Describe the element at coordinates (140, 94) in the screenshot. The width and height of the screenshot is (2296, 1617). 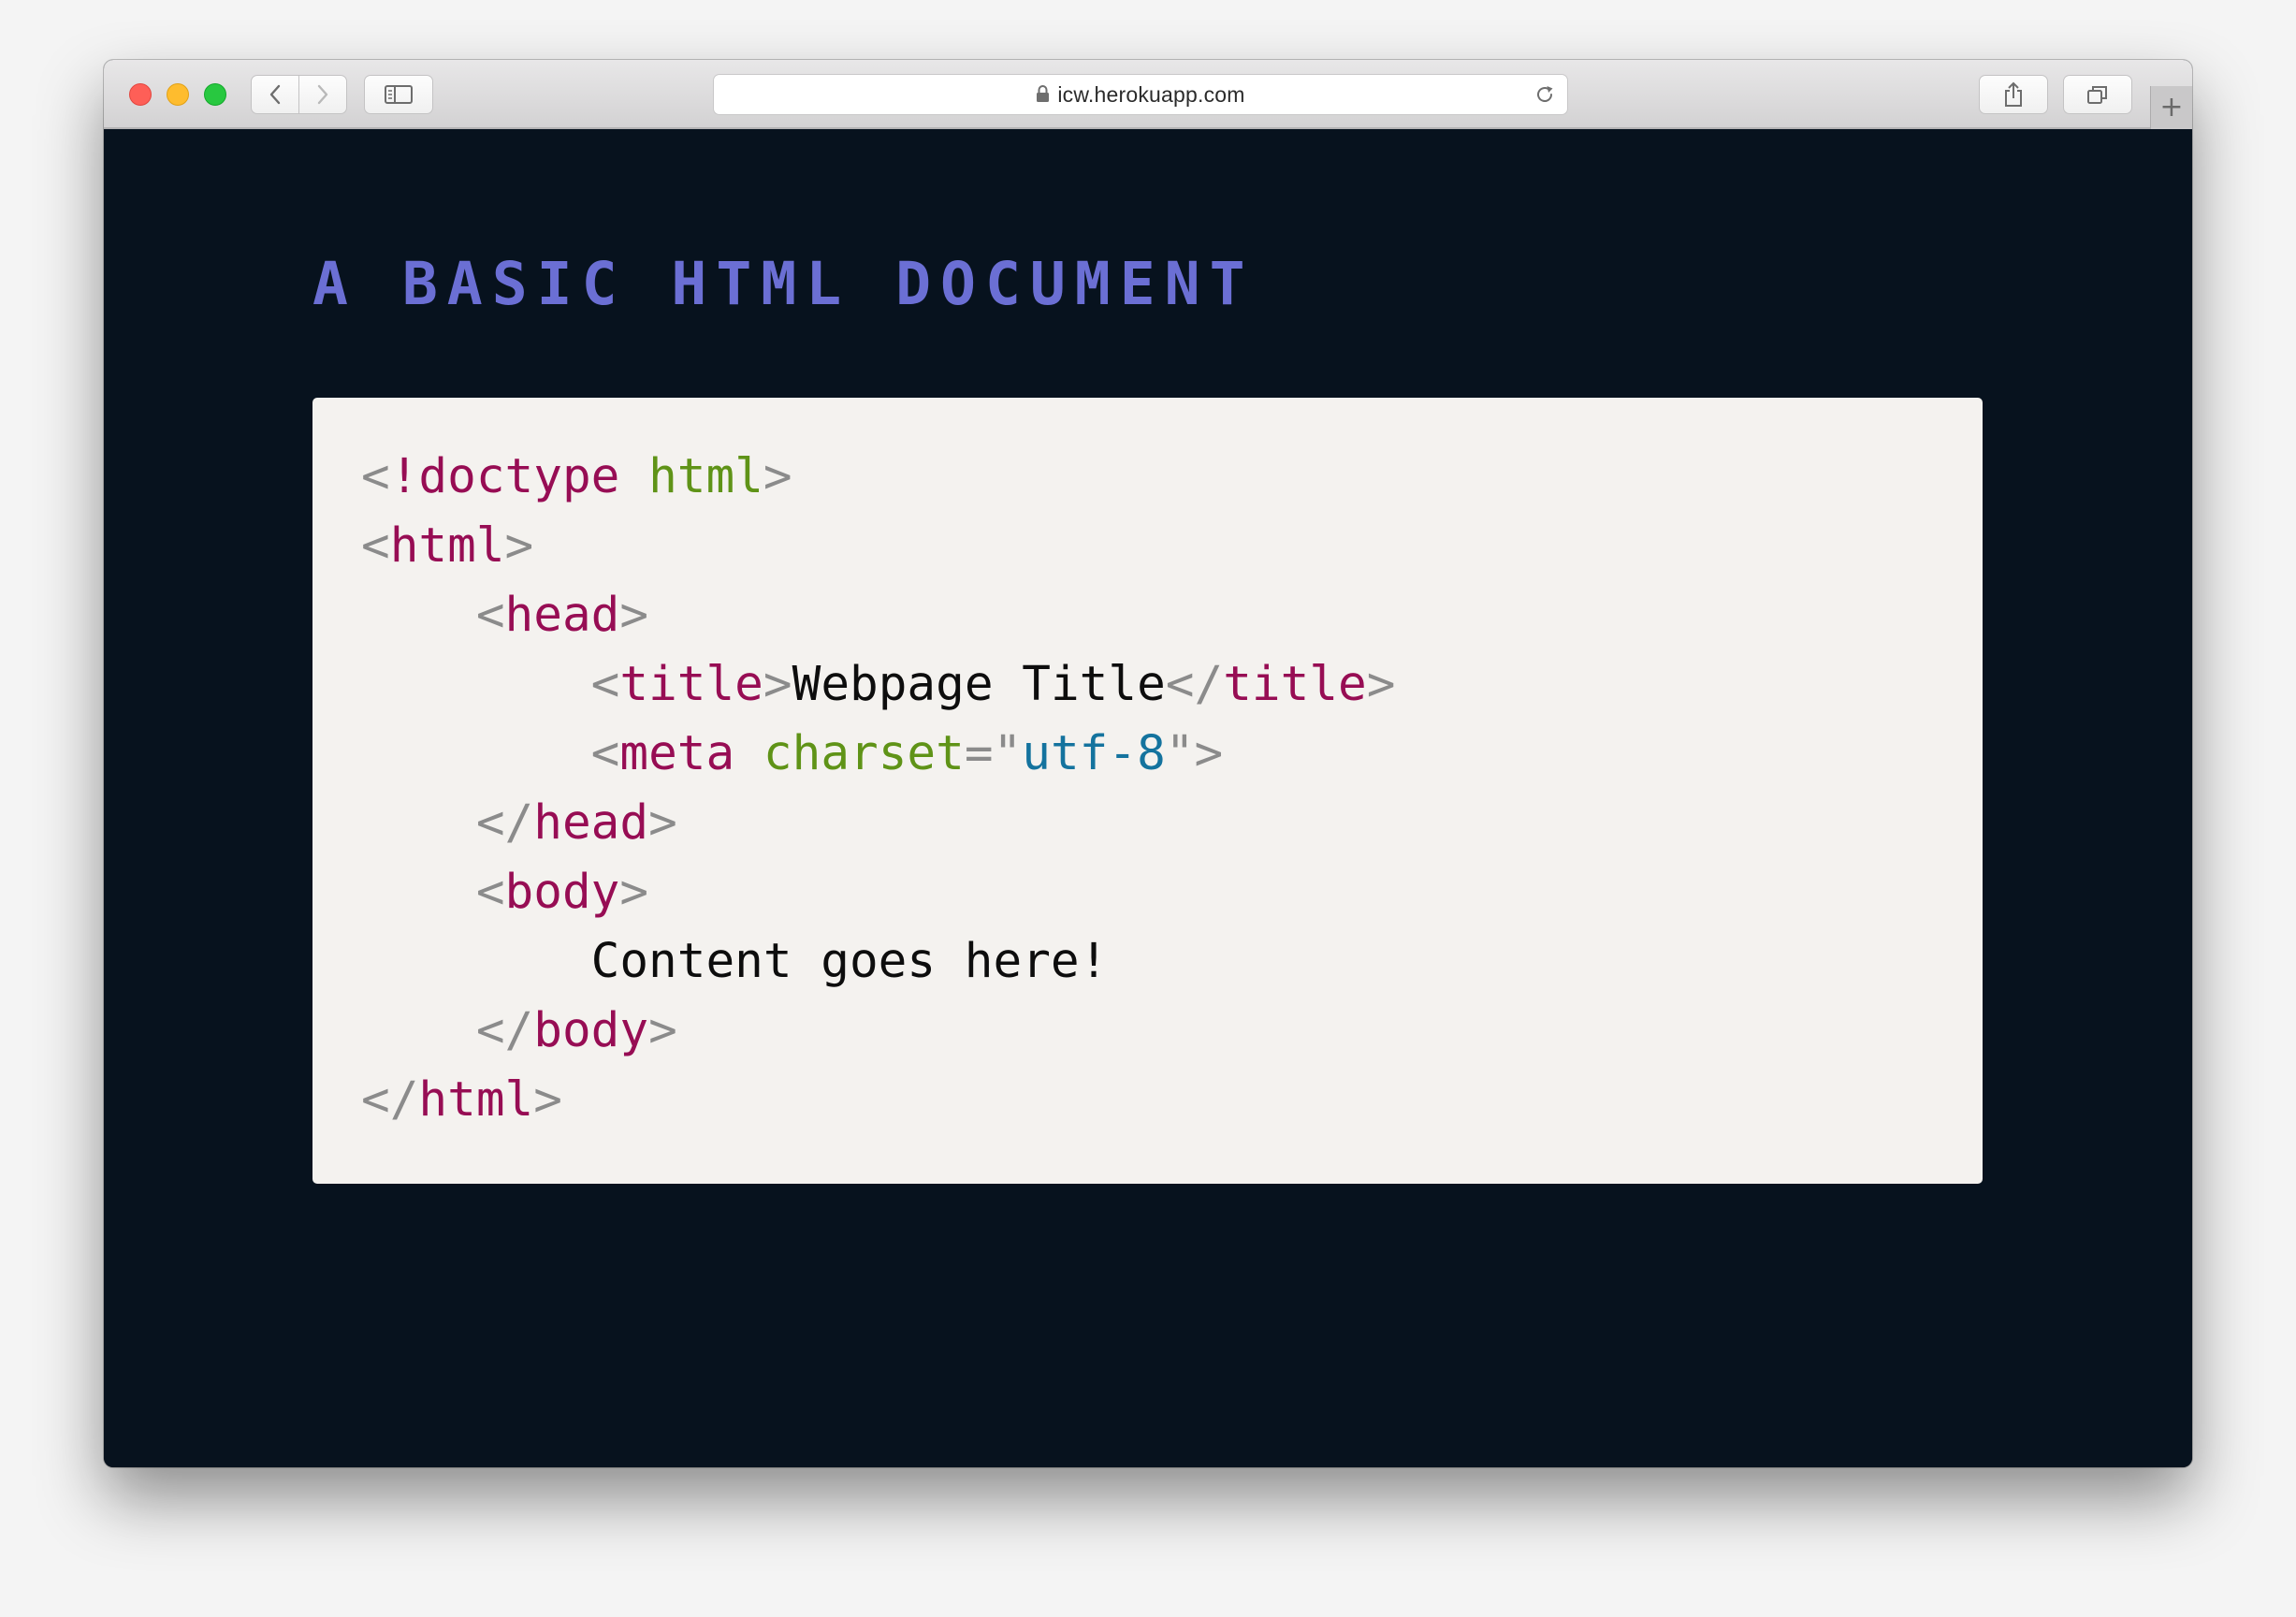
I see `close-window-button` at that location.